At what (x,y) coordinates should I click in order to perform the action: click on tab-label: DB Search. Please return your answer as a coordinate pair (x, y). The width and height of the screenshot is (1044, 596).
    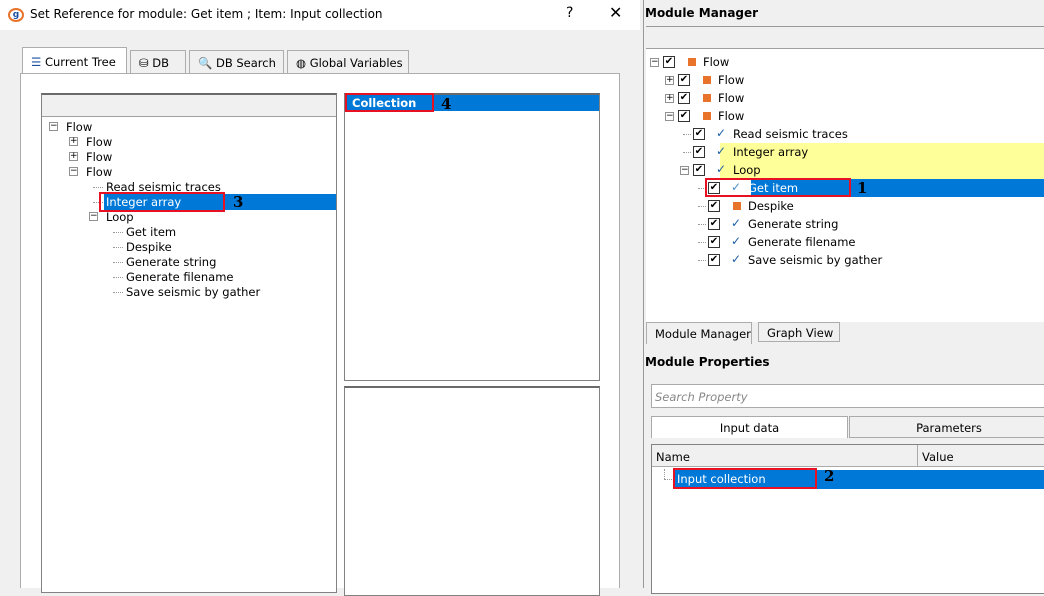
    Looking at the image, I should click on (245, 63).